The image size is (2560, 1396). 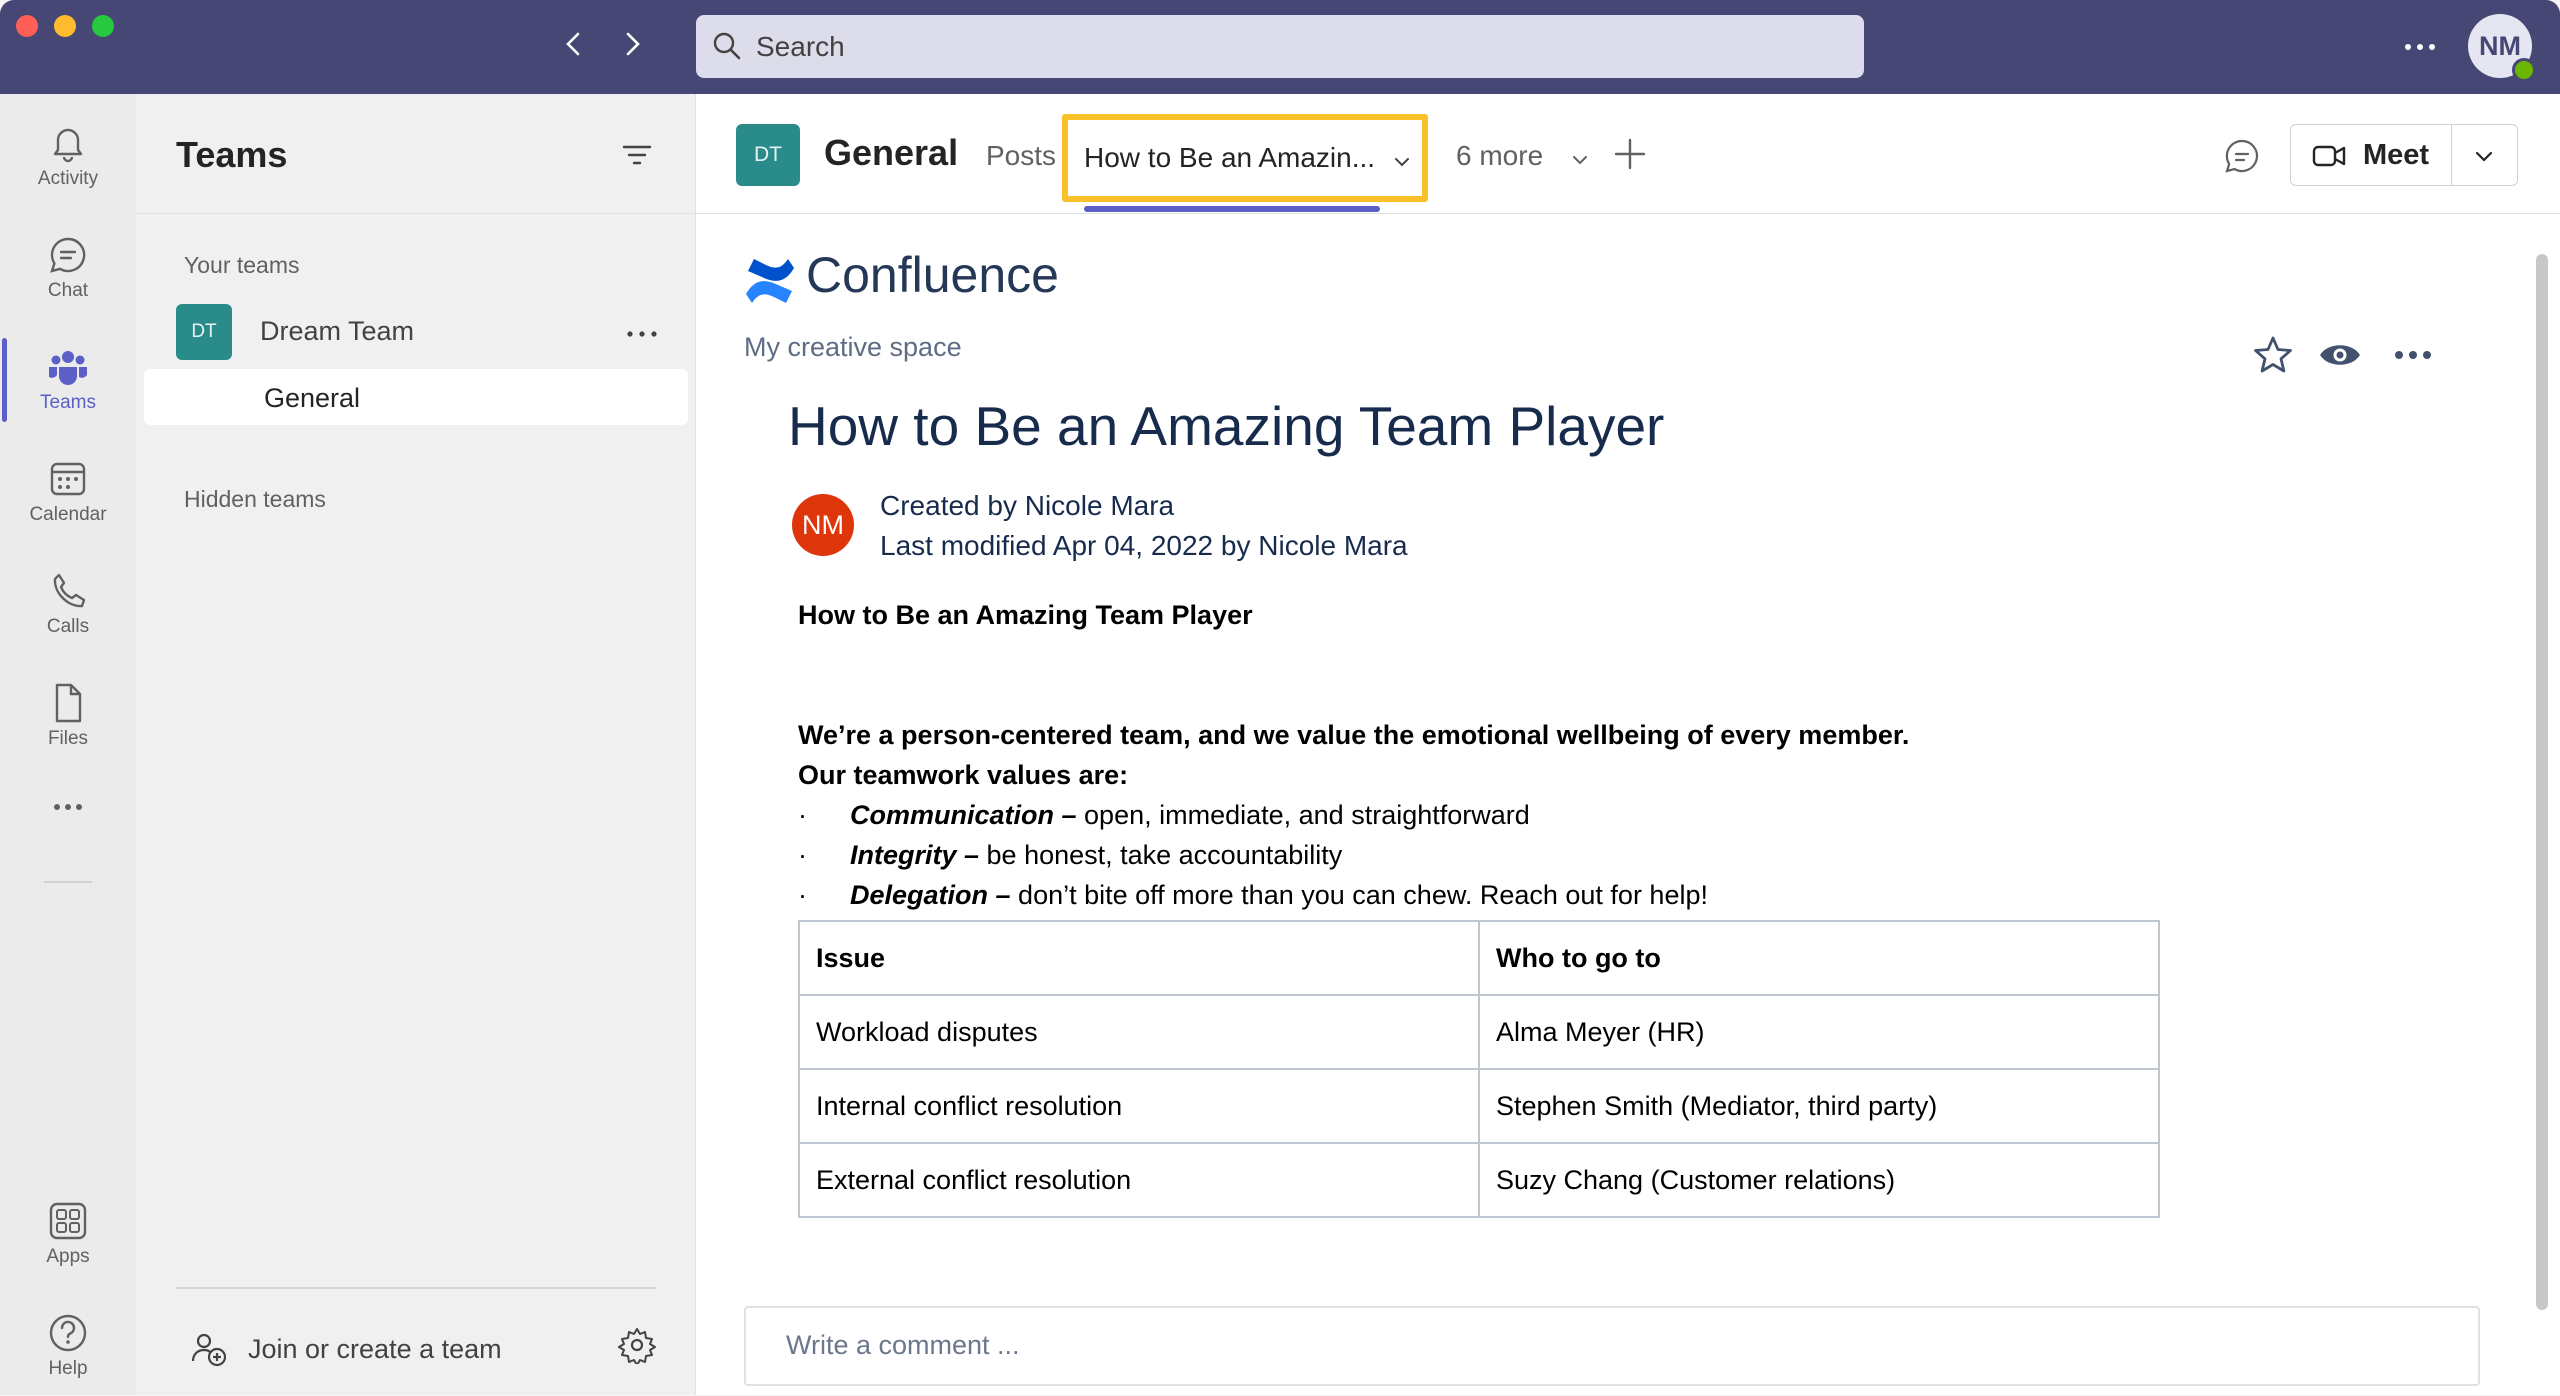 I want to click on table-header-row: Issue Who to go to, so click(x=1479, y=958).